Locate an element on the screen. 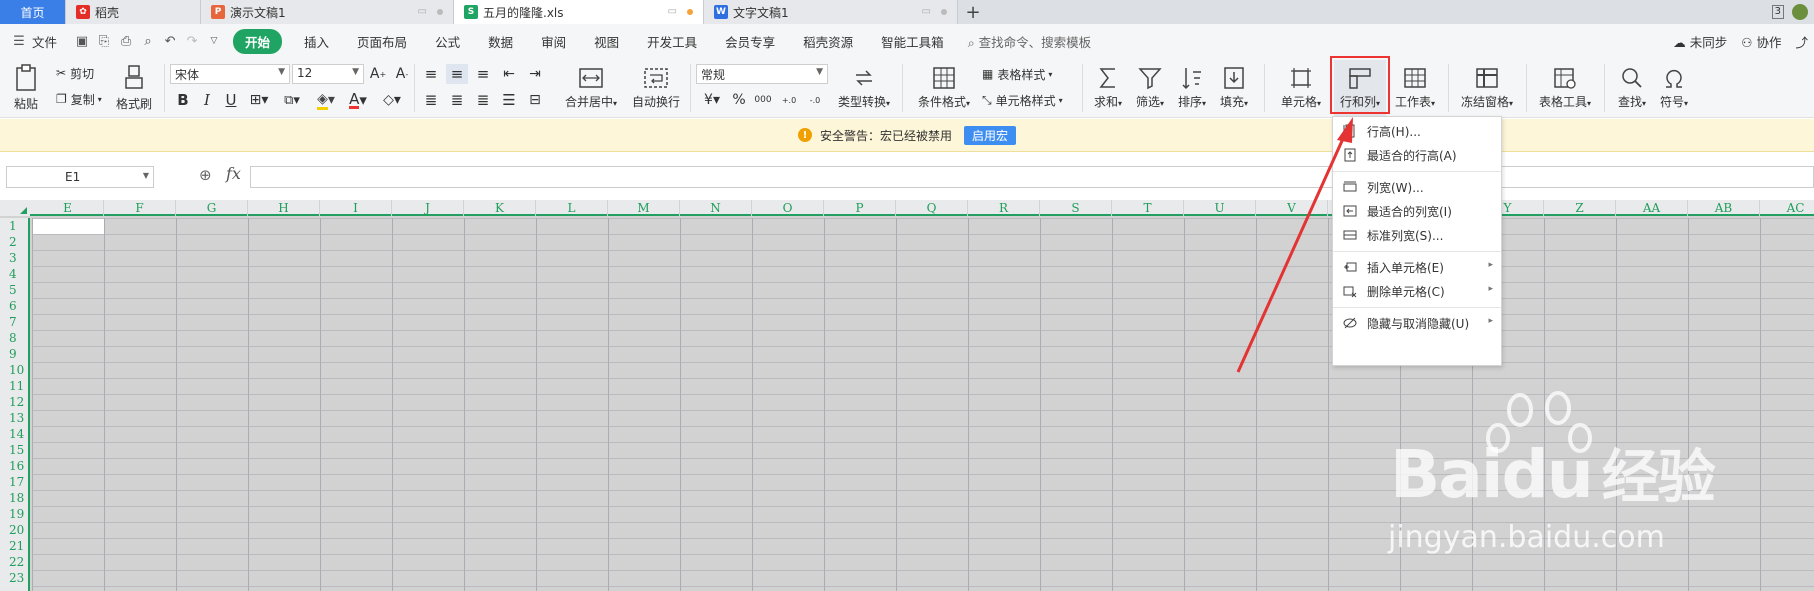 Image resolution: width=1814 pixels, height=591 pixels. menu-item-autofit-col-width: 最适合的列宽(I) is located at coordinates (1417, 211).